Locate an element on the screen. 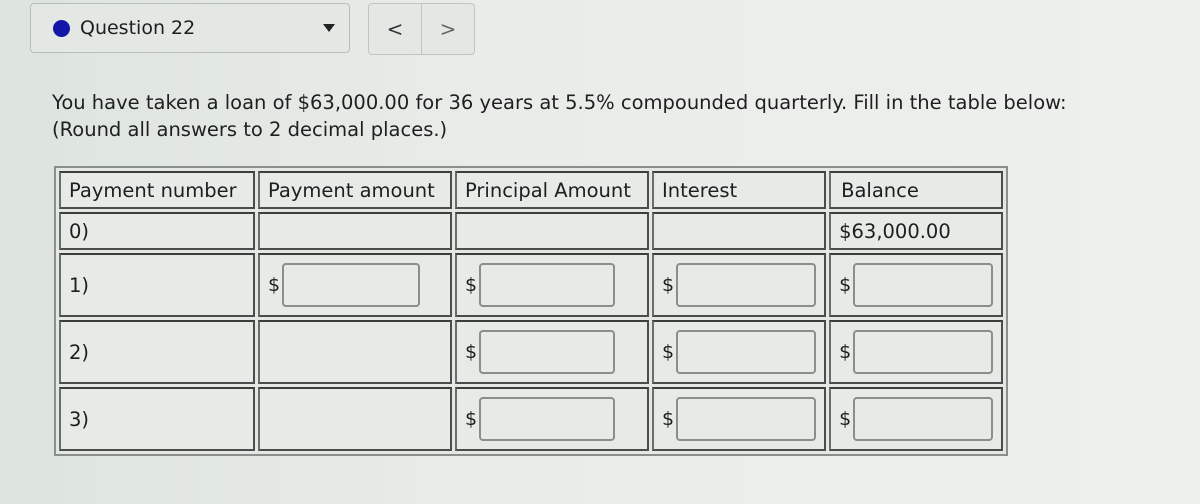 This screenshot has width=1200, height=504. table-row: 3) $ $ $ is located at coordinates (531, 419).